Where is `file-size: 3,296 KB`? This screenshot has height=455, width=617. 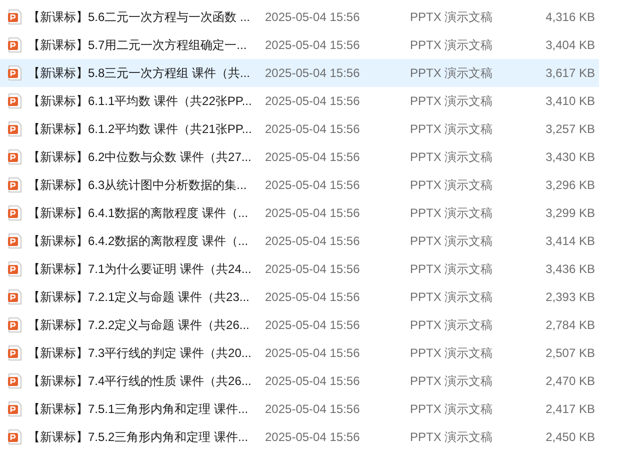
file-size: 3,296 KB is located at coordinates (569, 185).